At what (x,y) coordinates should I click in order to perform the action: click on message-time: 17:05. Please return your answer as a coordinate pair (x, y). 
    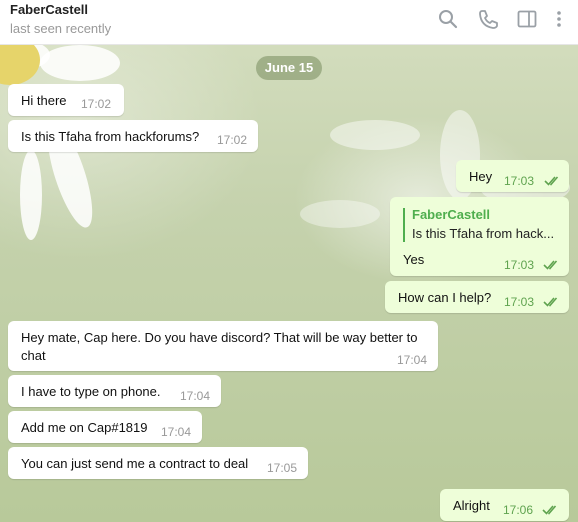
    Looking at the image, I should click on (282, 468).